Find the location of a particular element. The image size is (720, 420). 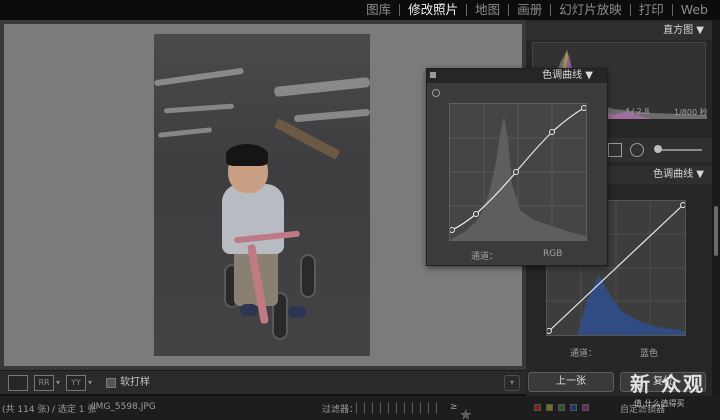

module-develop: 修改照片 is located at coordinates (433, 10).